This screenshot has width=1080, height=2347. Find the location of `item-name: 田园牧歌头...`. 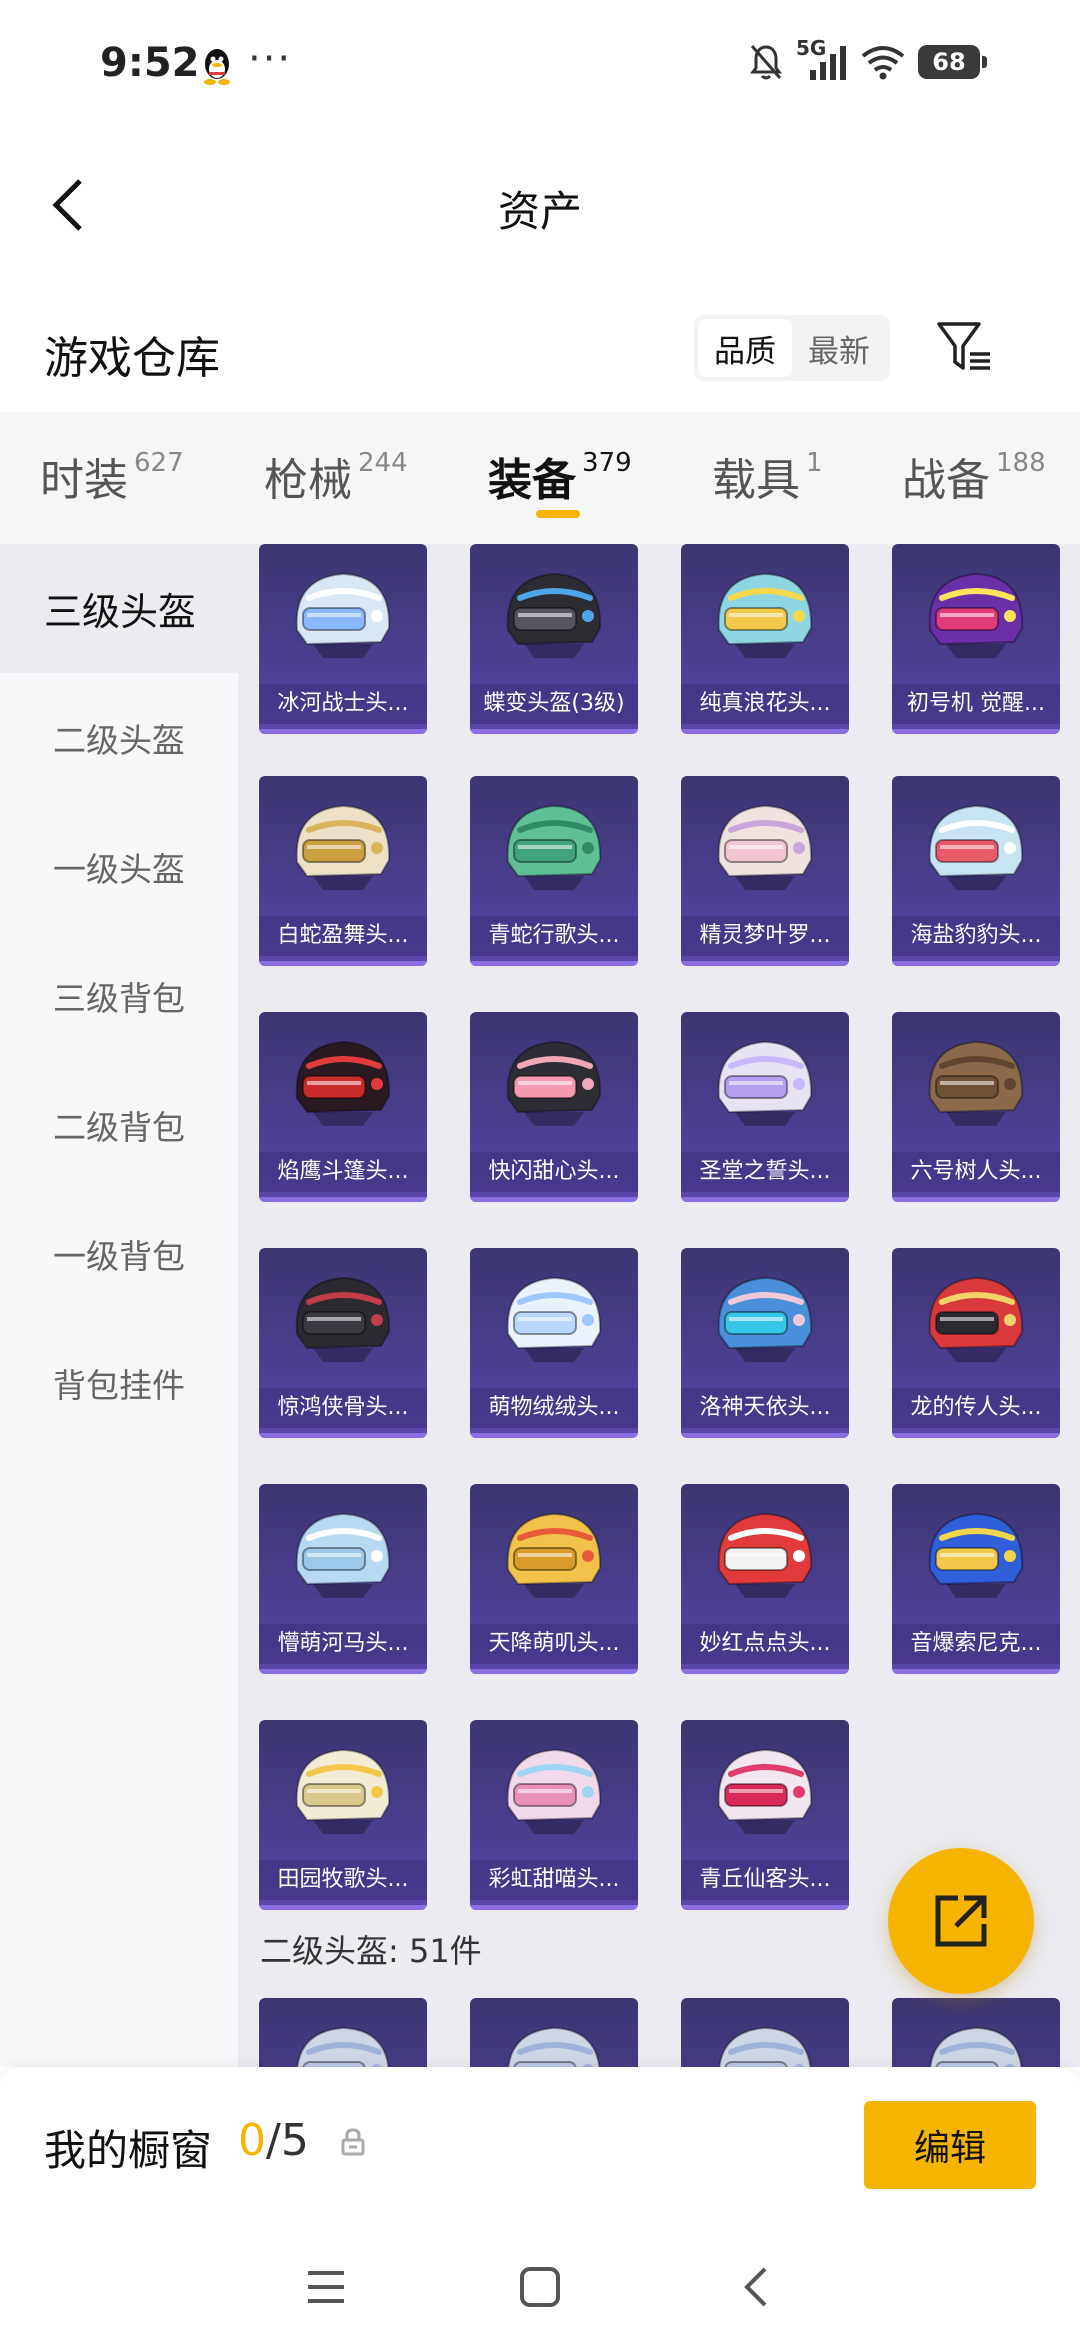

item-name: 田园牧歌头... is located at coordinates (343, 1880).